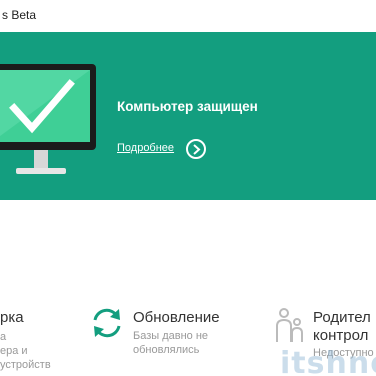 The width and height of the screenshot is (376, 376). Describe the element at coordinates (3, 337) in the screenshot. I see `tile-scan-subtitle: а` at that location.